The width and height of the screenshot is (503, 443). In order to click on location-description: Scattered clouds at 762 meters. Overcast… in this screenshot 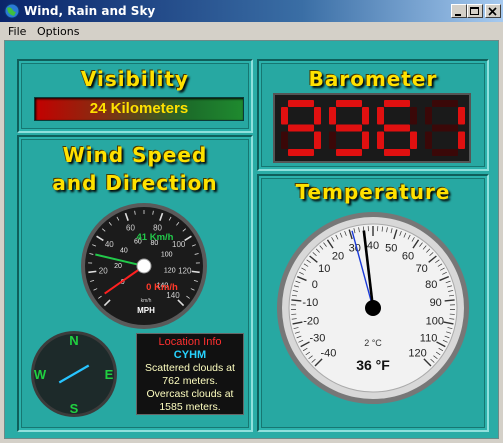, I will do `click(190, 387)`.